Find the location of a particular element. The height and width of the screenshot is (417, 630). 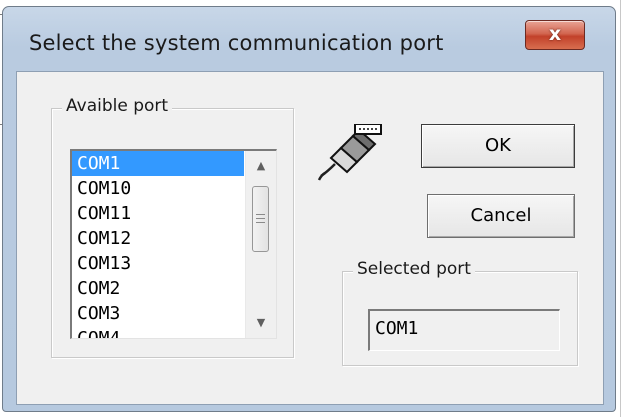

port-list-item: COM1 is located at coordinates (158, 163).